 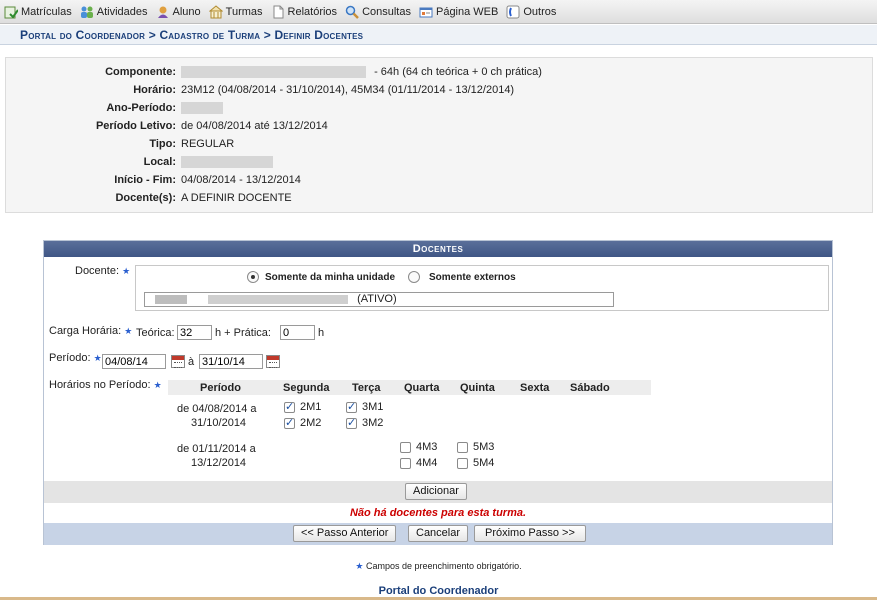 I want to click on add-button: Adicionar, so click(x=436, y=491).